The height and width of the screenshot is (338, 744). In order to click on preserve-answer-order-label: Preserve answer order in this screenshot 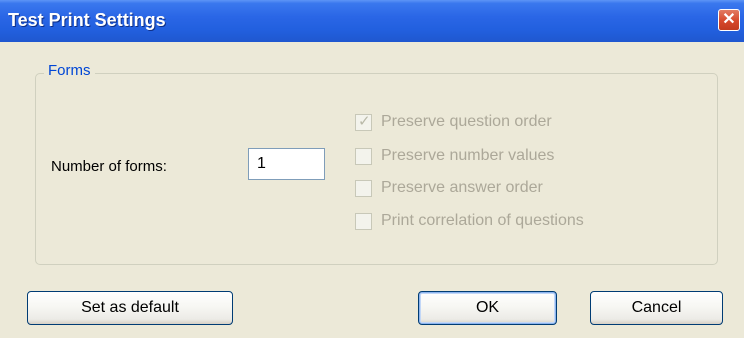, I will do `click(462, 187)`.